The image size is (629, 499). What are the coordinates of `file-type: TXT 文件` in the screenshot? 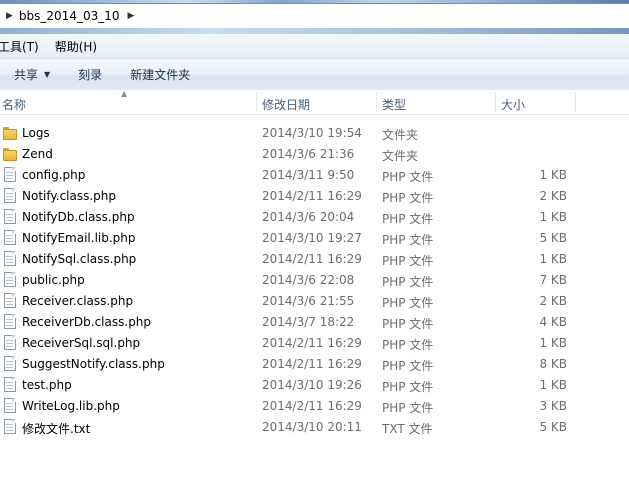 It's located at (407, 429).